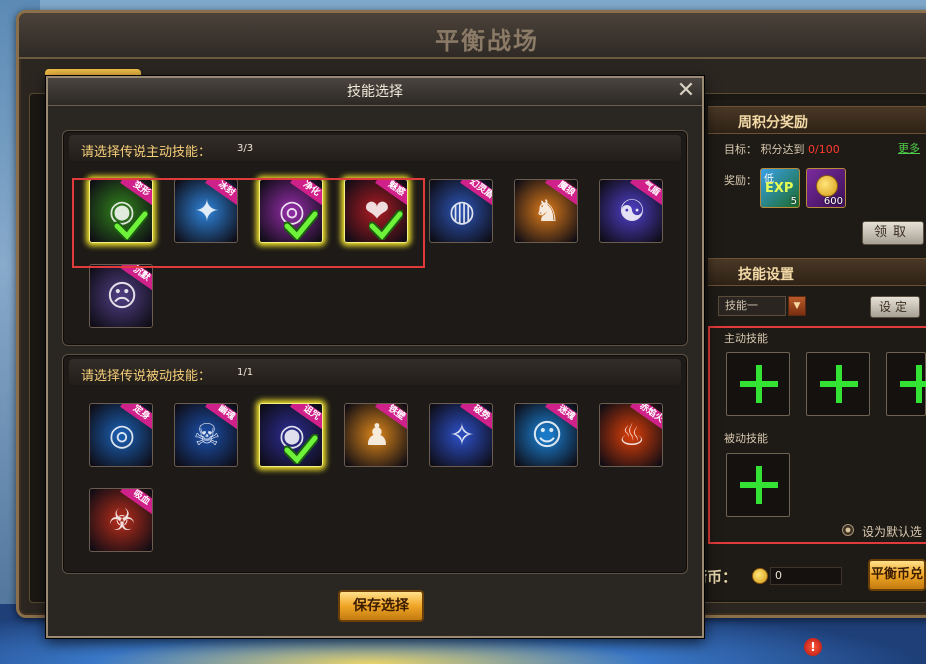  I want to click on battlefield-title: 平衡战场, so click(487, 40).